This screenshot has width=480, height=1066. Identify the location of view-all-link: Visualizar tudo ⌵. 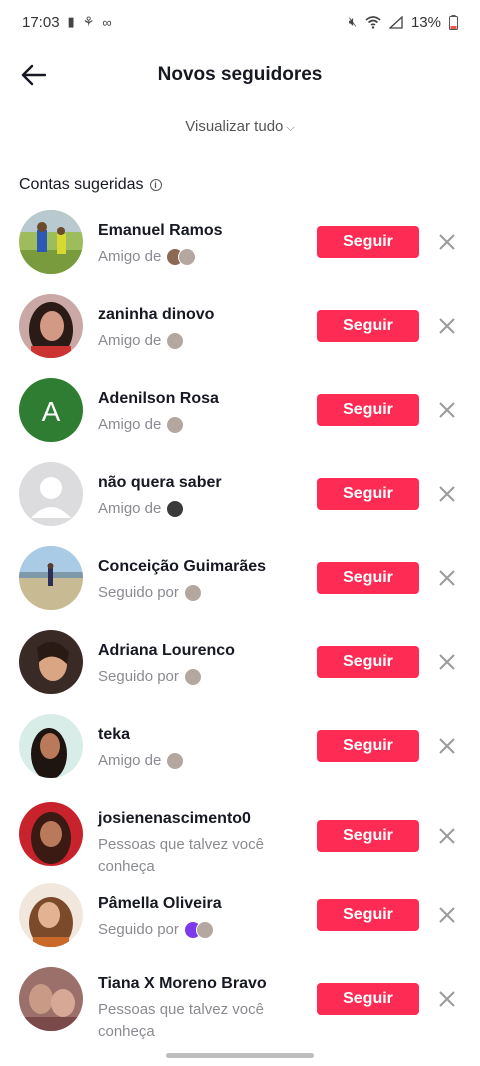
(240, 126).